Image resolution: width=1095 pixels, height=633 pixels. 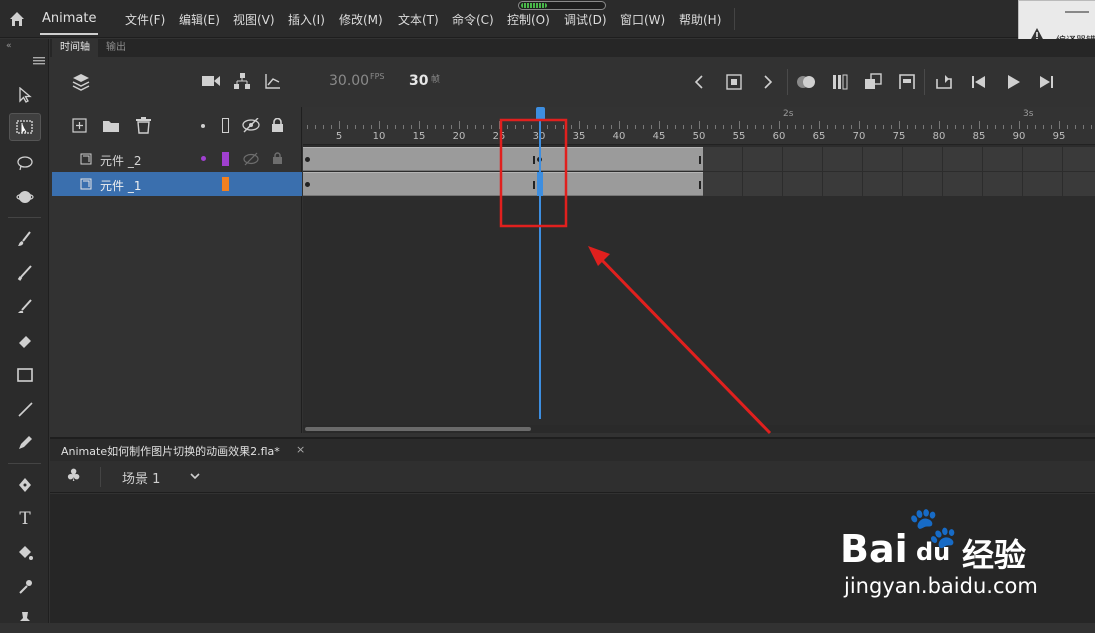 What do you see at coordinates (141, 477) in the screenshot?
I see `scene-label: 场景 1` at bounding box center [141, 477].